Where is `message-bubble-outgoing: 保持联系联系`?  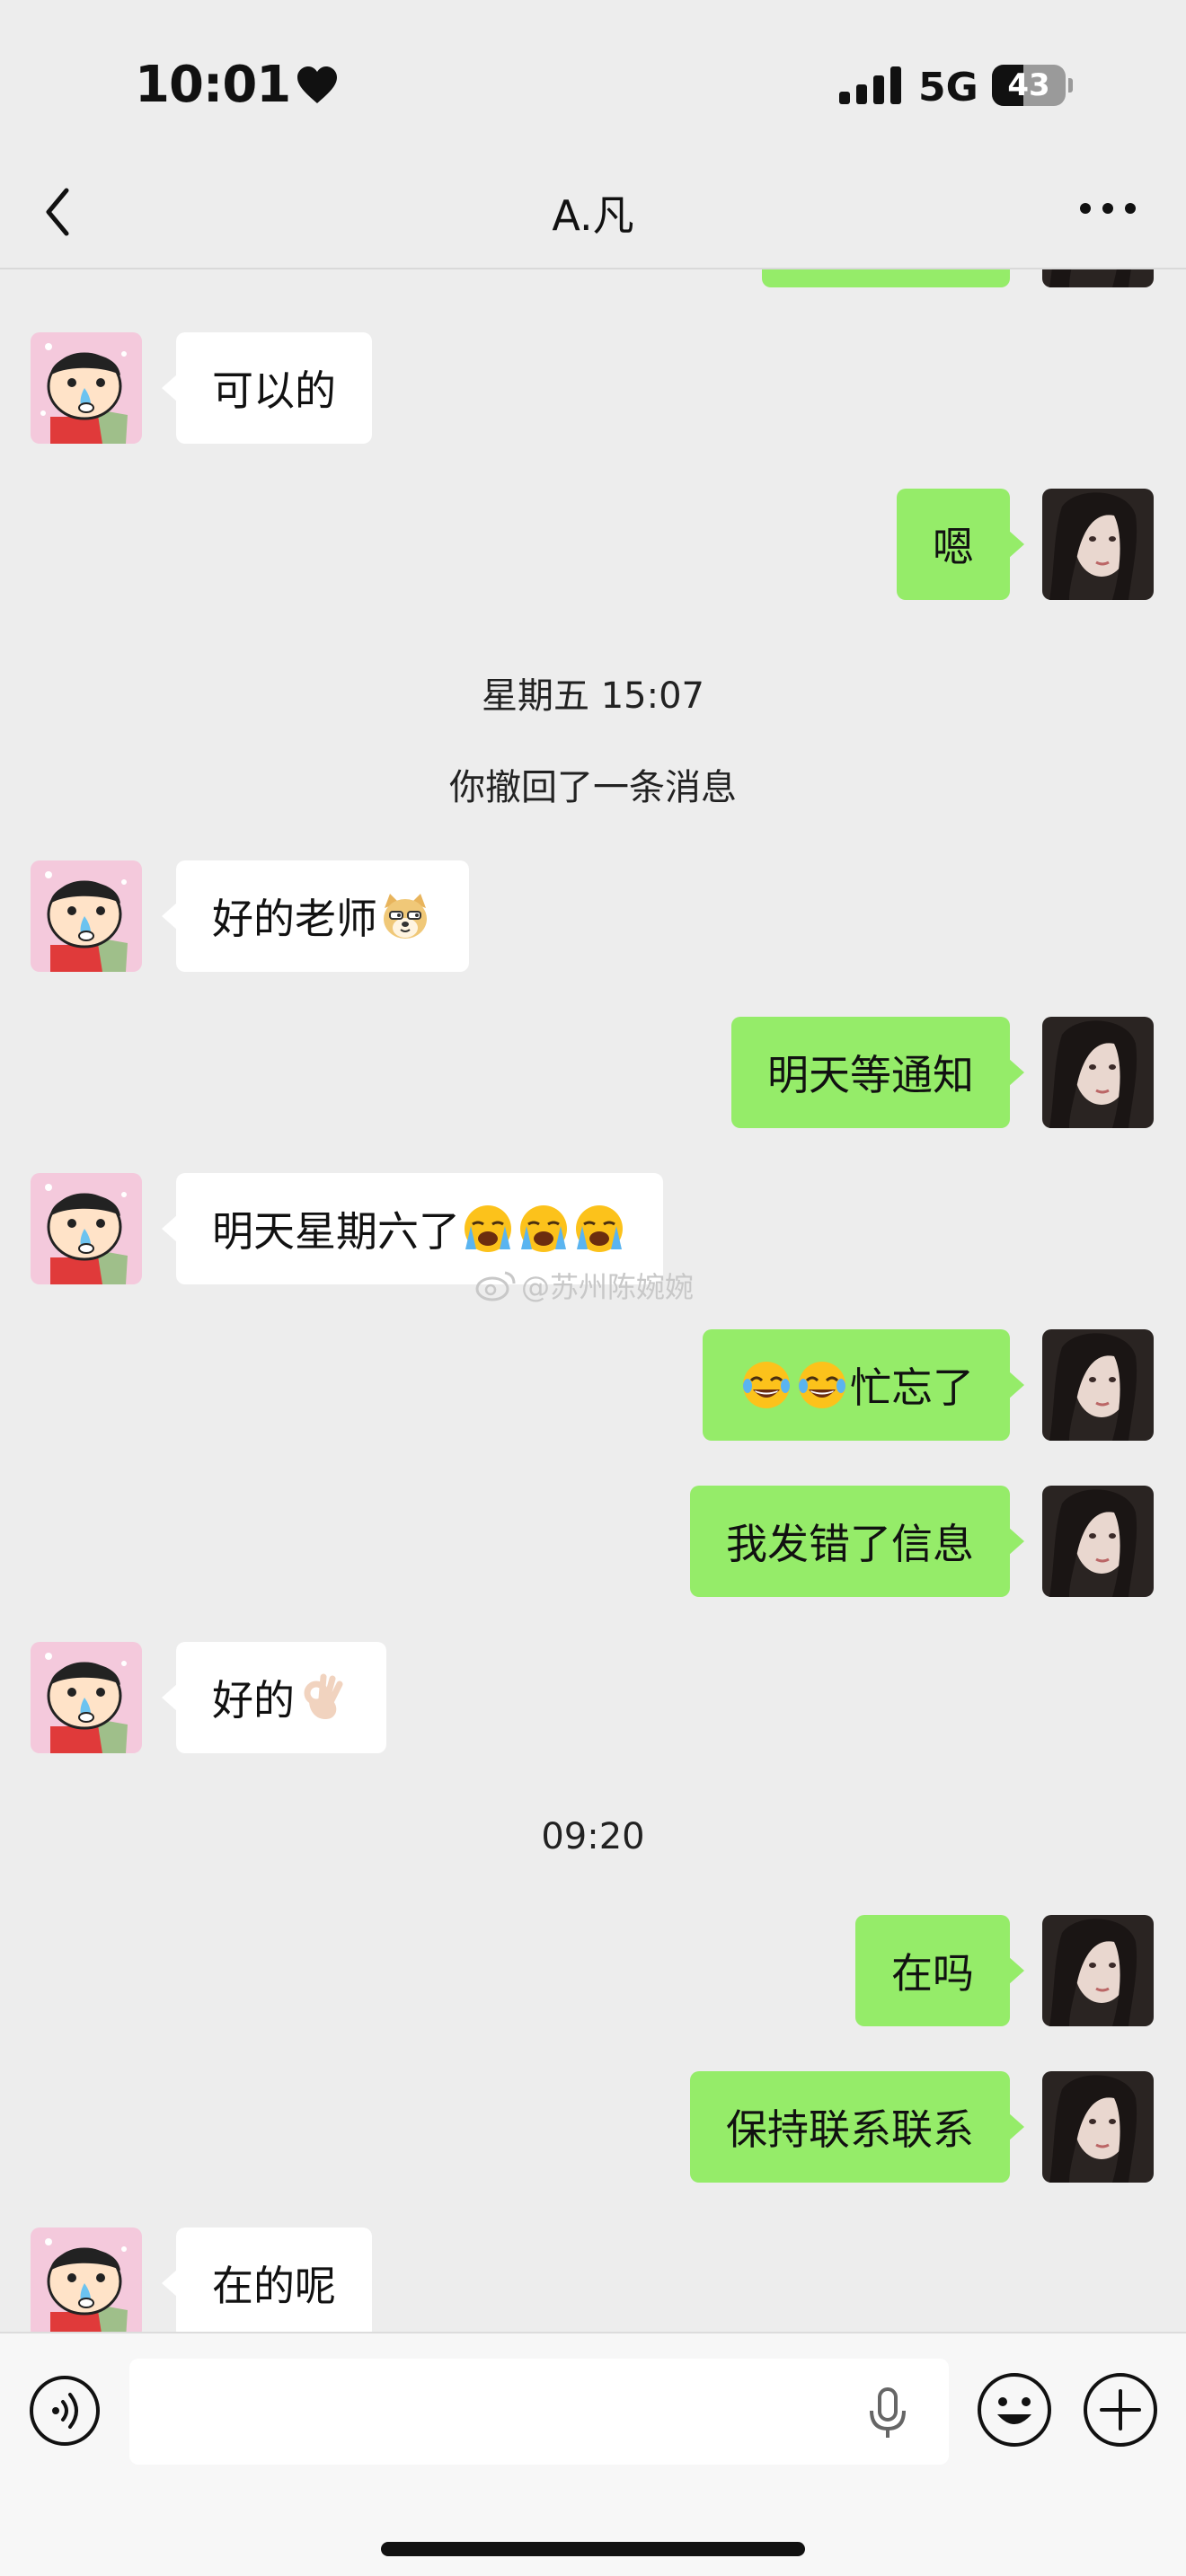 message-bubble-outgoing: 保持联系联系 is located at coordinates (857, 2127).